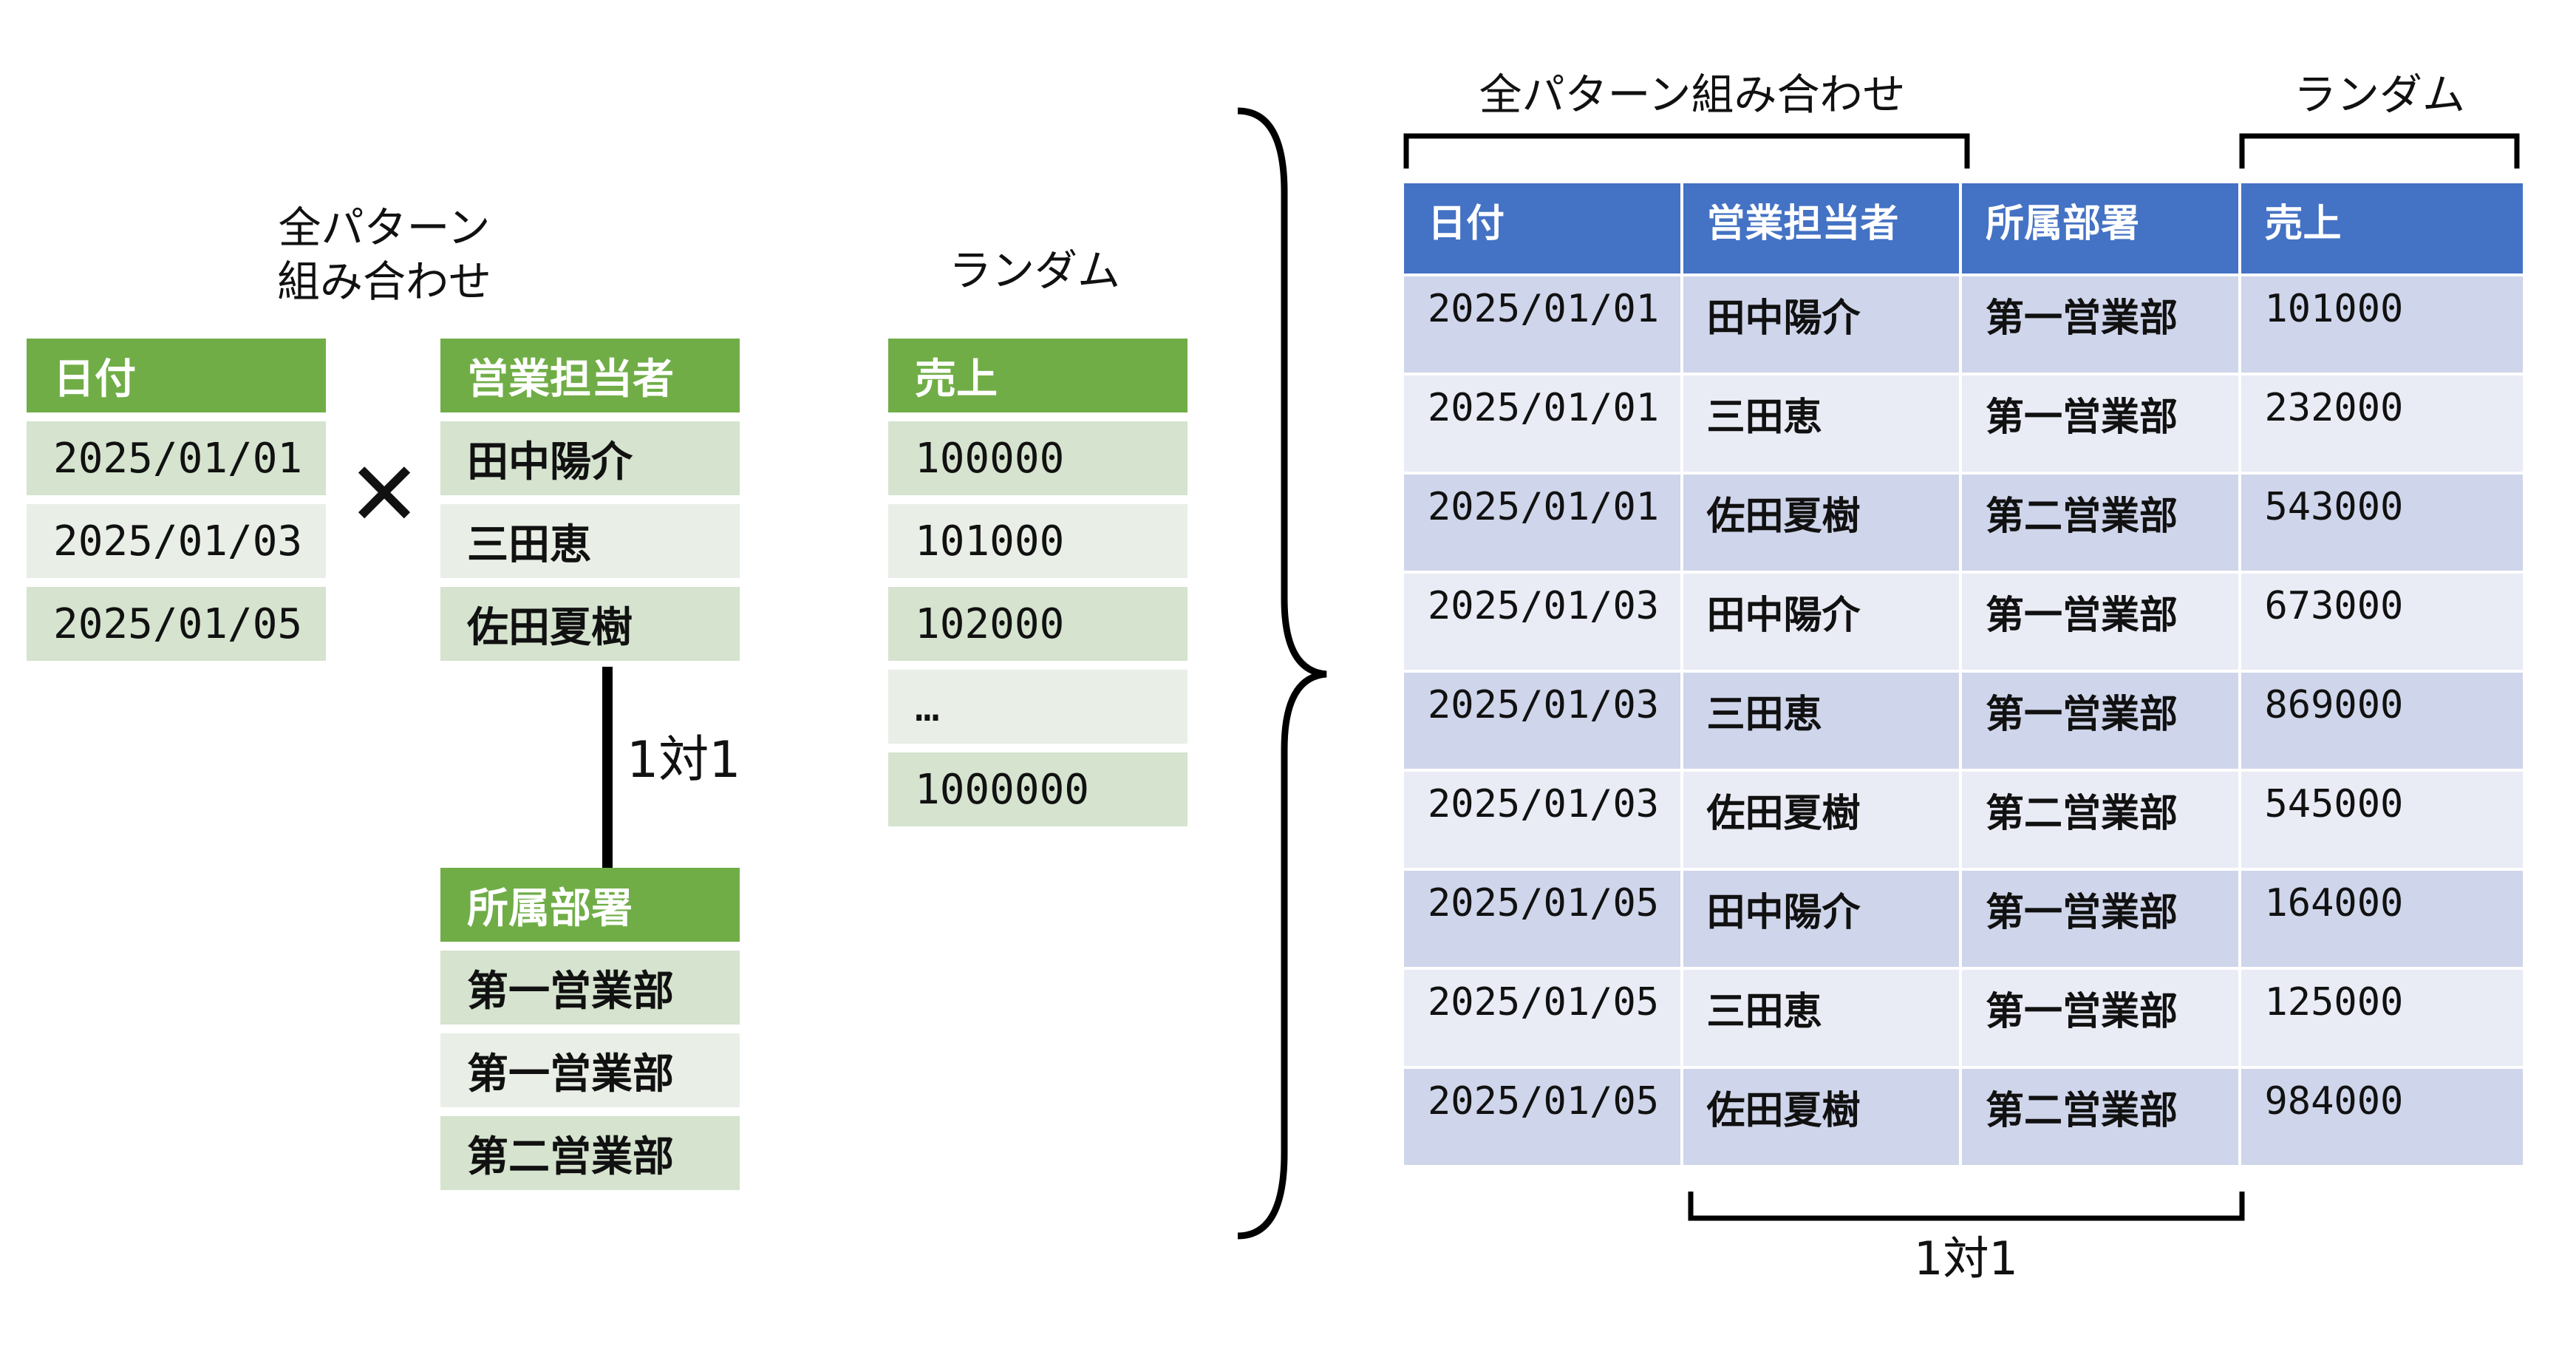 The image size is (2576, 1349). I want to click on result-cell-sales: 101000, so click(2382, 324).